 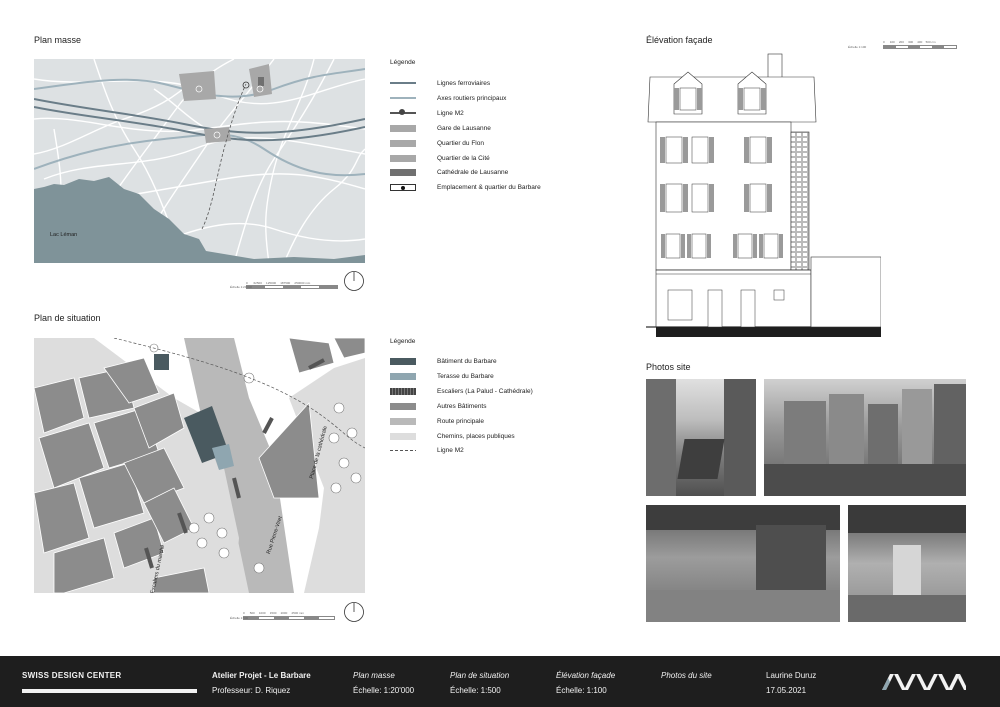 What do you see at coordinates (273, 613) in the screenshot?
I see `plan-situation-scale-ticks: 0 500 1000 1500 2000 2500 mm` at bounding box center [273, 613].